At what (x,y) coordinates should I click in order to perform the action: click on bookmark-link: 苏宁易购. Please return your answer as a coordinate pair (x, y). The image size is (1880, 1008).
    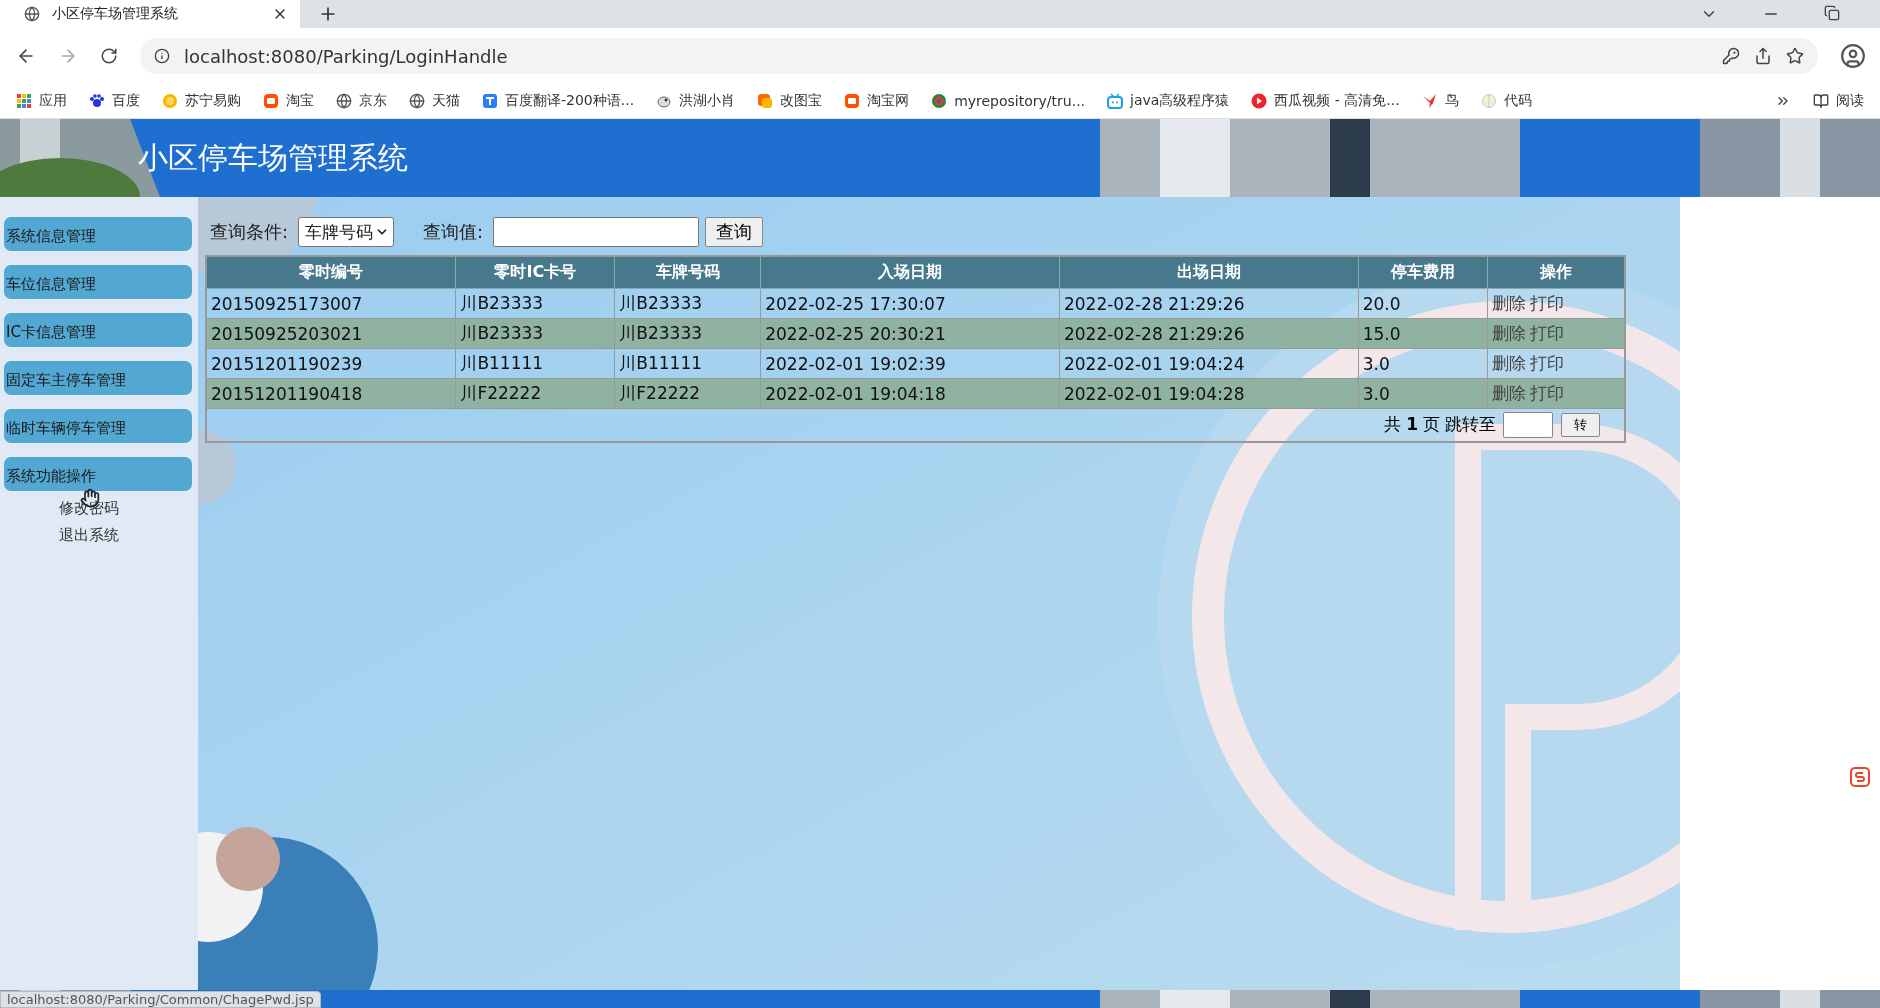
    Looking at the image, I should click on (213, 101).